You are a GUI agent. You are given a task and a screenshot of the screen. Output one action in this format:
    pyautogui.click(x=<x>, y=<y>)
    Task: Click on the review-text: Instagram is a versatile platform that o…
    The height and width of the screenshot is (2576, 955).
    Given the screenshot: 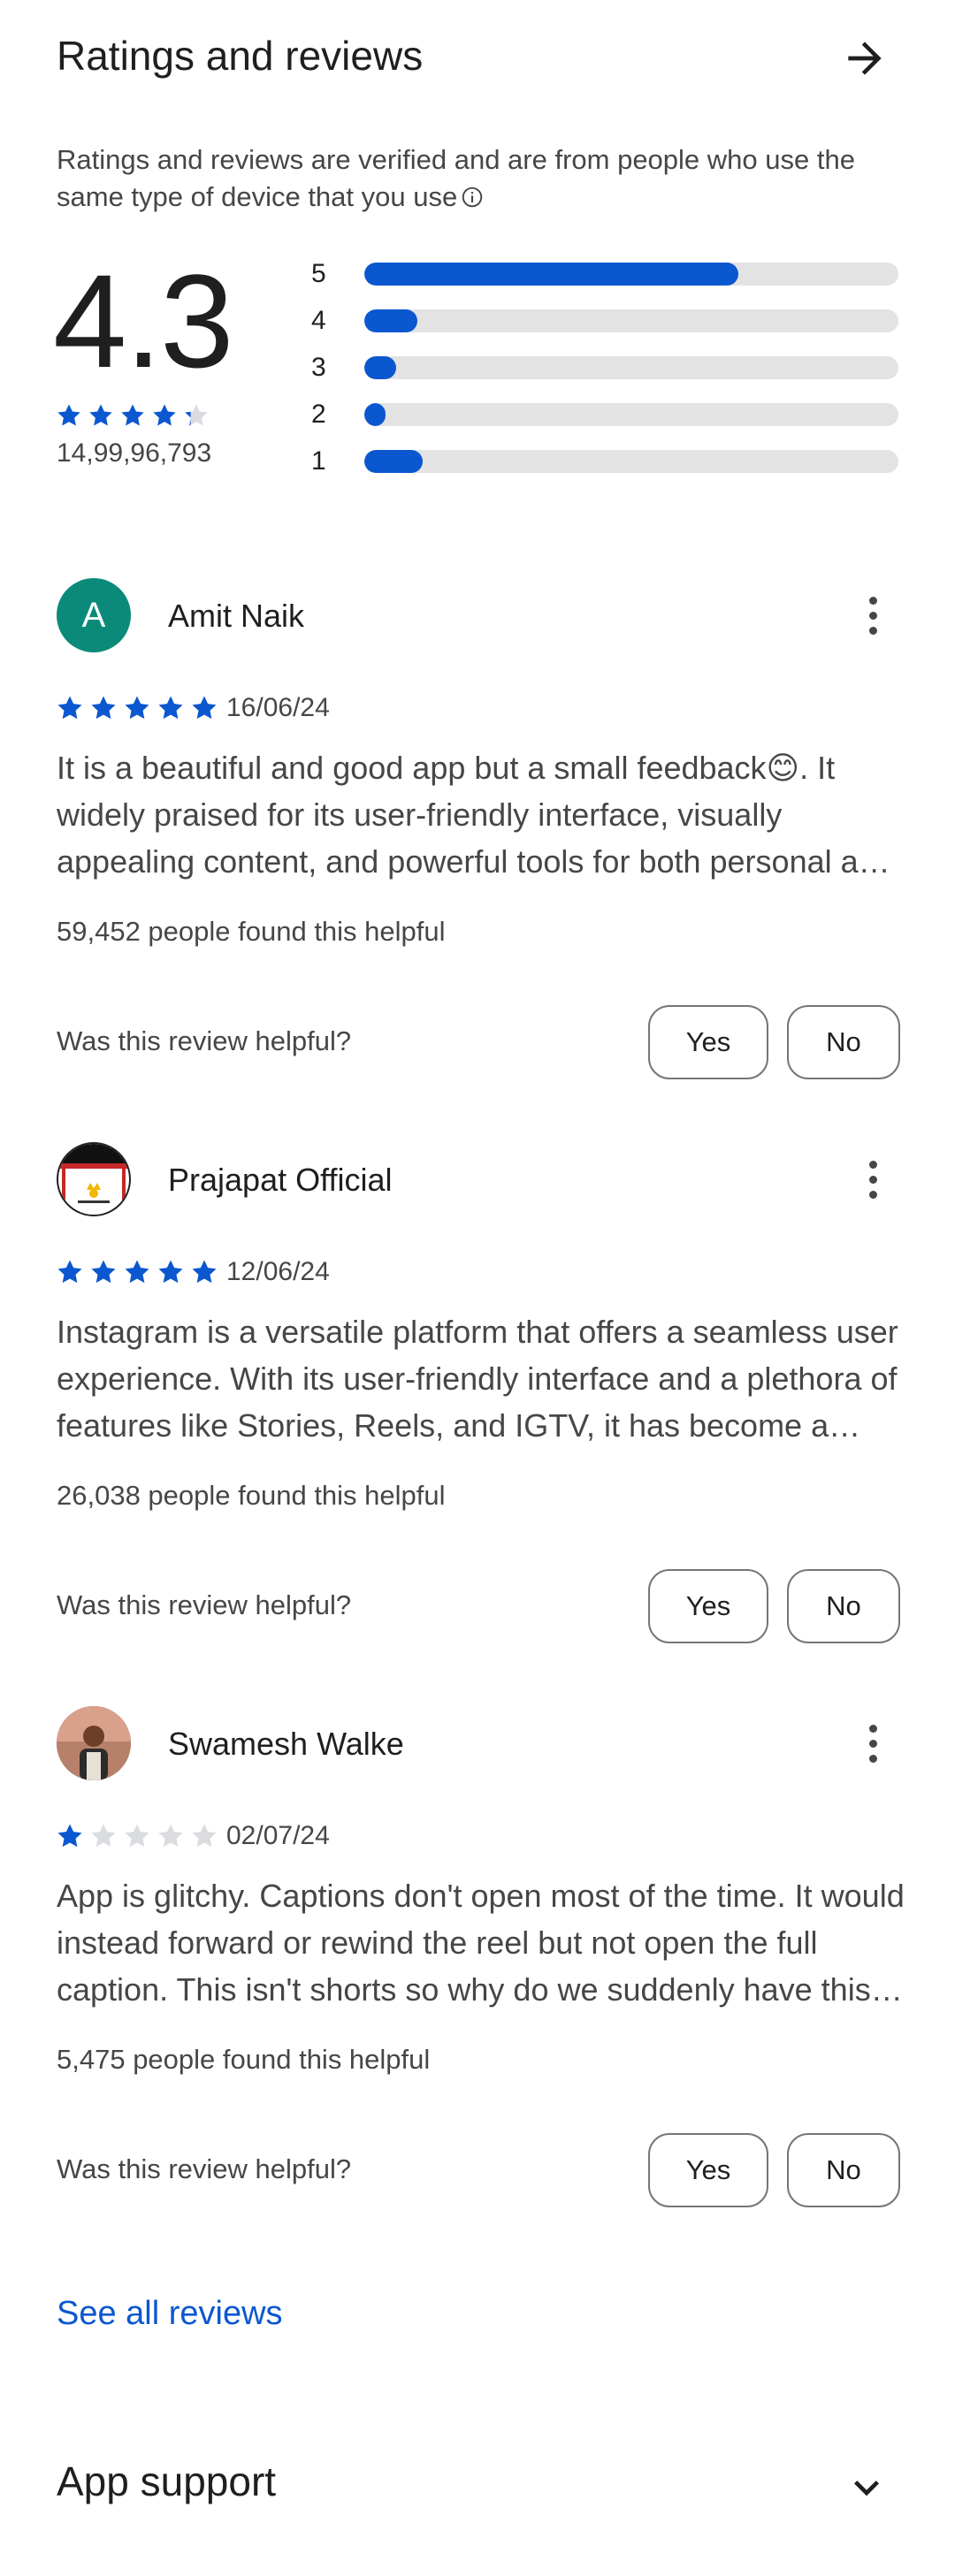 What is the action you would take?
    pyautogui.click(x=477, y=1379)
    